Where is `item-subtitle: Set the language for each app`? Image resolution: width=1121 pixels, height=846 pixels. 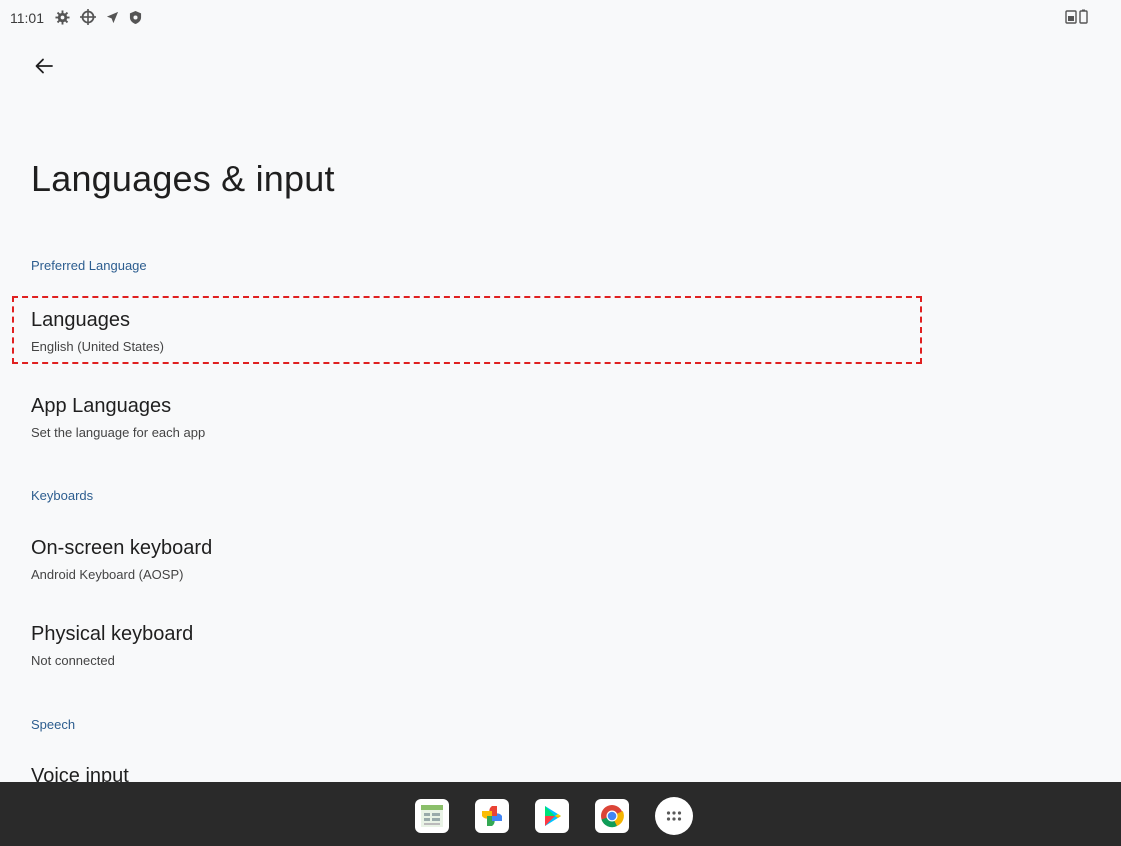 item-subtitle: Set the language for each app is located at coordinates (118, 432).